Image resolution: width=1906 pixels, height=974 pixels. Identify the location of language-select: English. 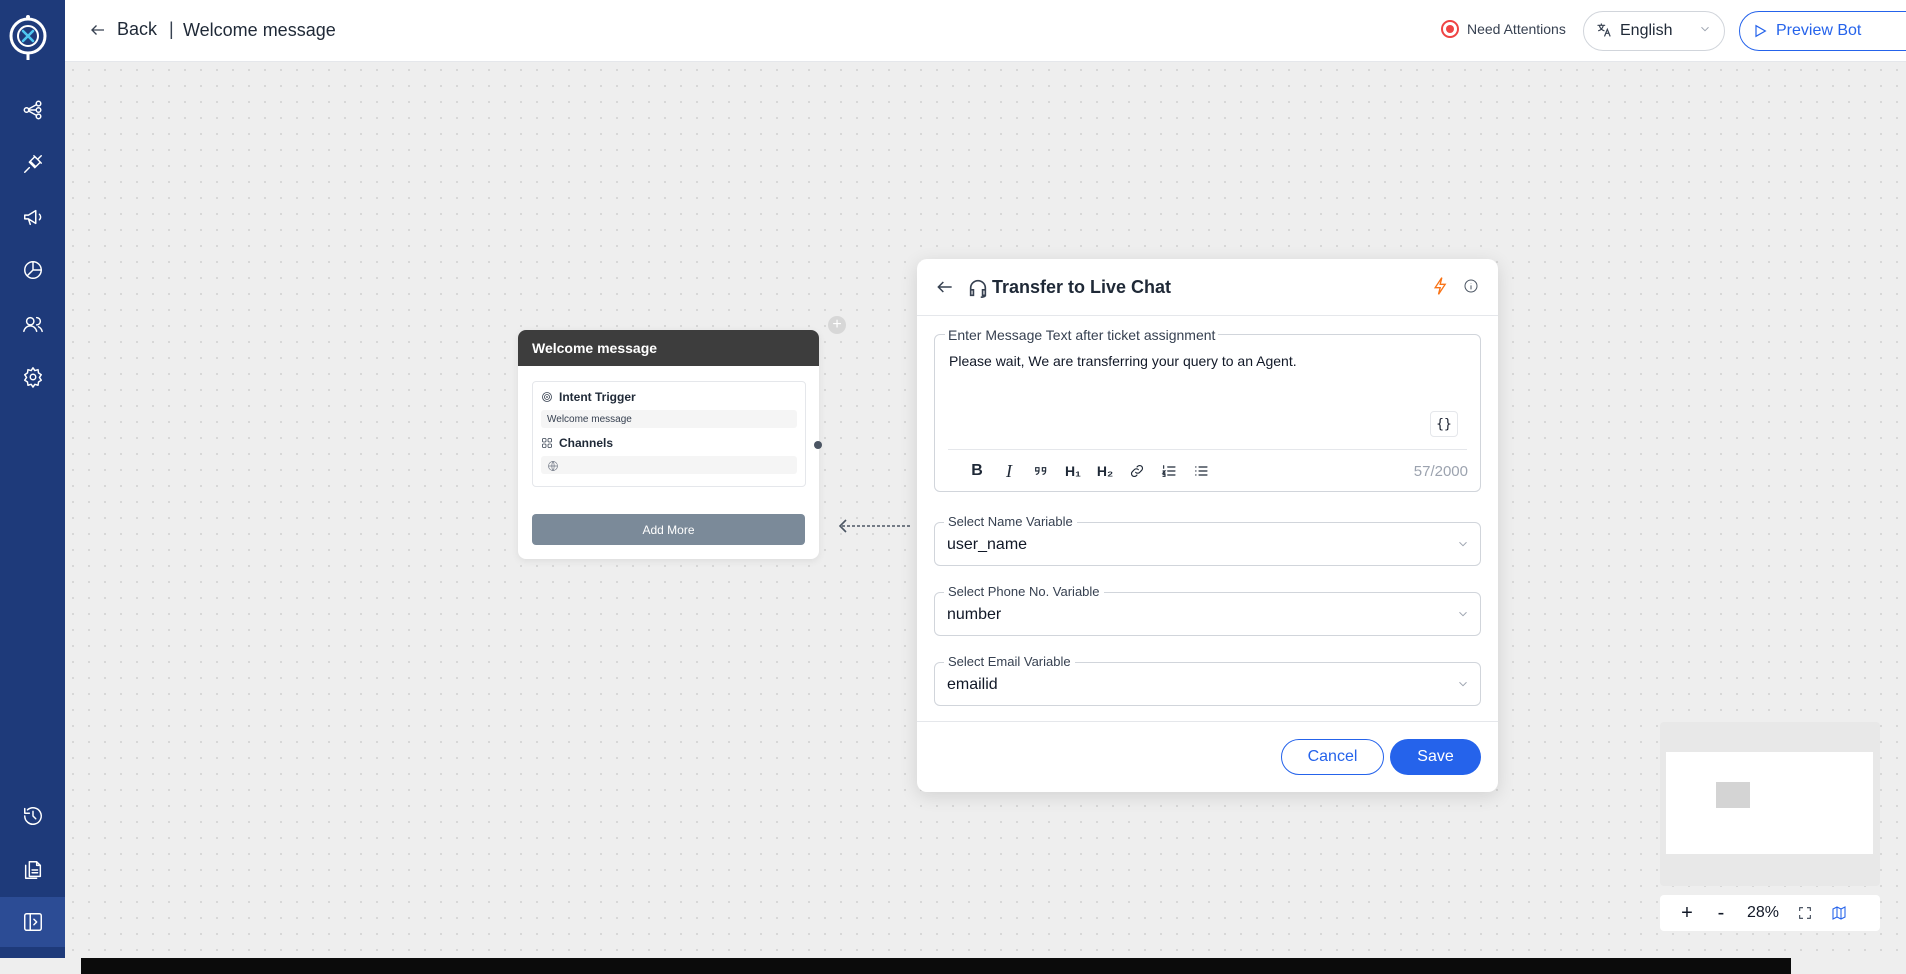
(1654, 31).